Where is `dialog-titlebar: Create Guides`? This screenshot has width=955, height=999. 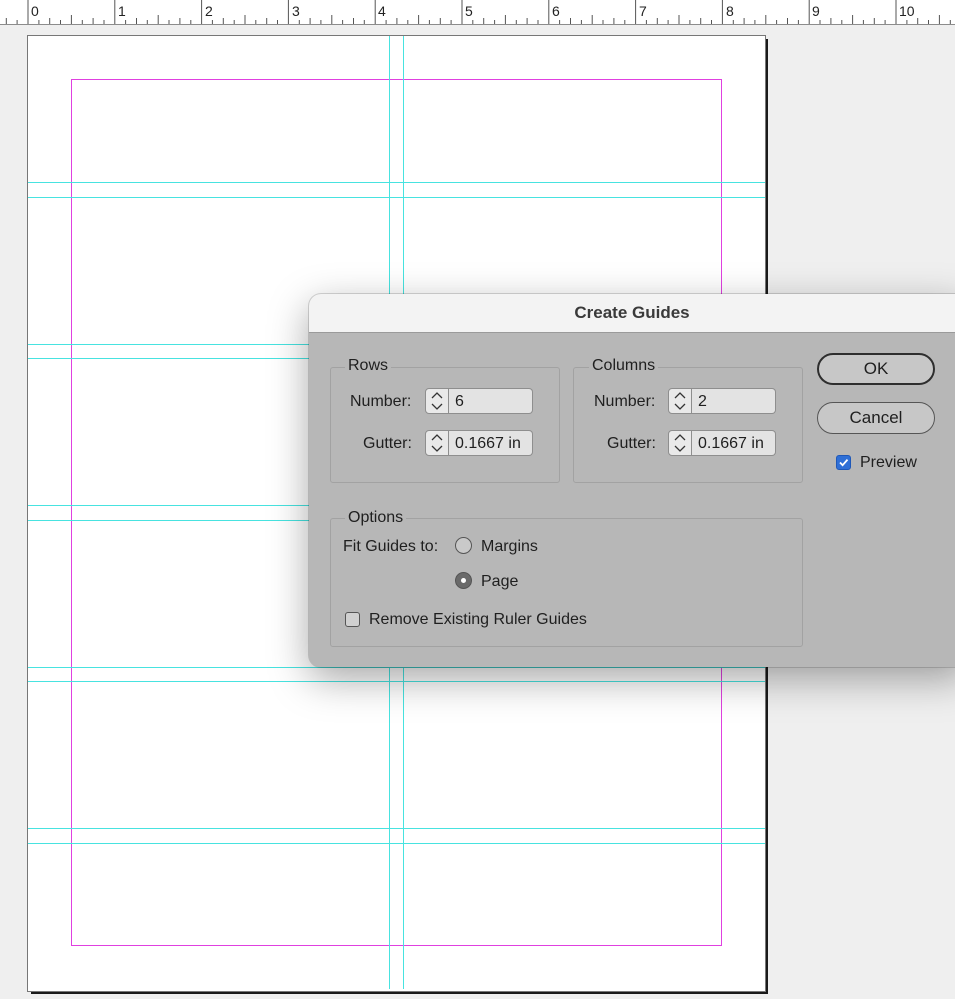
dialog-titlebar: Create Guides is located at coordinates (632, 313).